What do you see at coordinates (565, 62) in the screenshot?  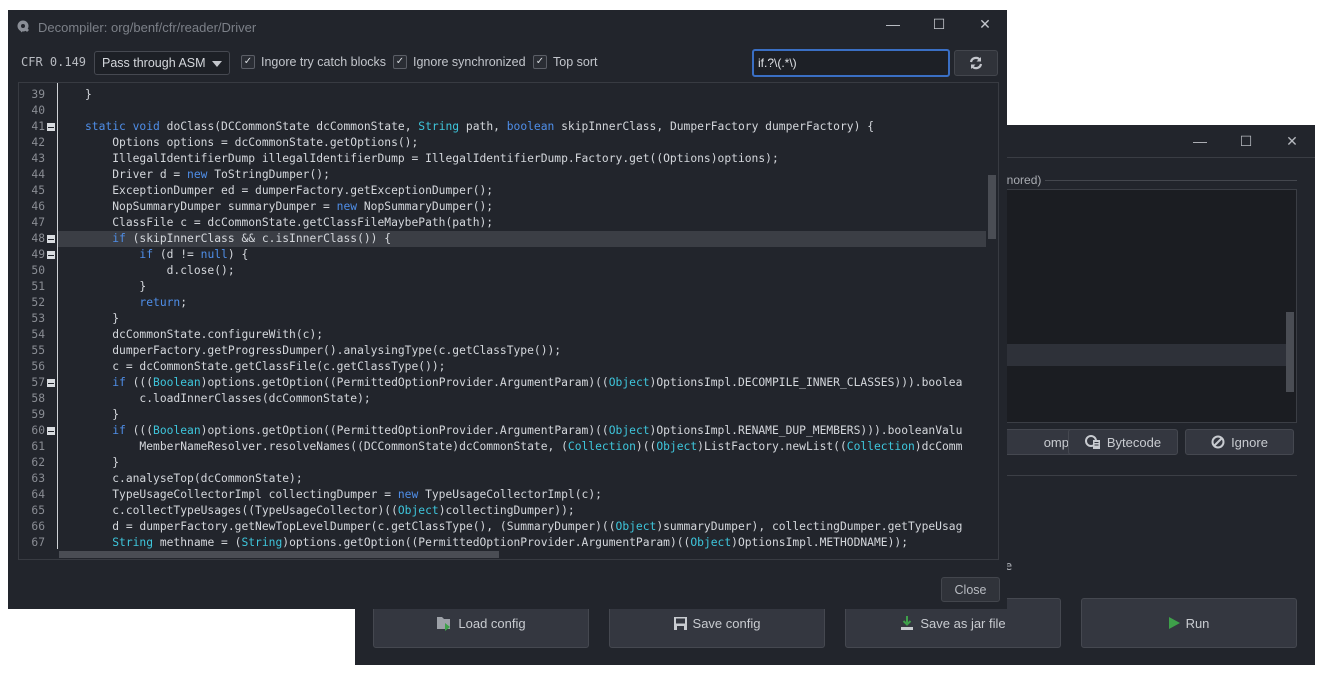 I see `top-sort-checkbox: ✓ Top sort` at bounding box center [565, 62].